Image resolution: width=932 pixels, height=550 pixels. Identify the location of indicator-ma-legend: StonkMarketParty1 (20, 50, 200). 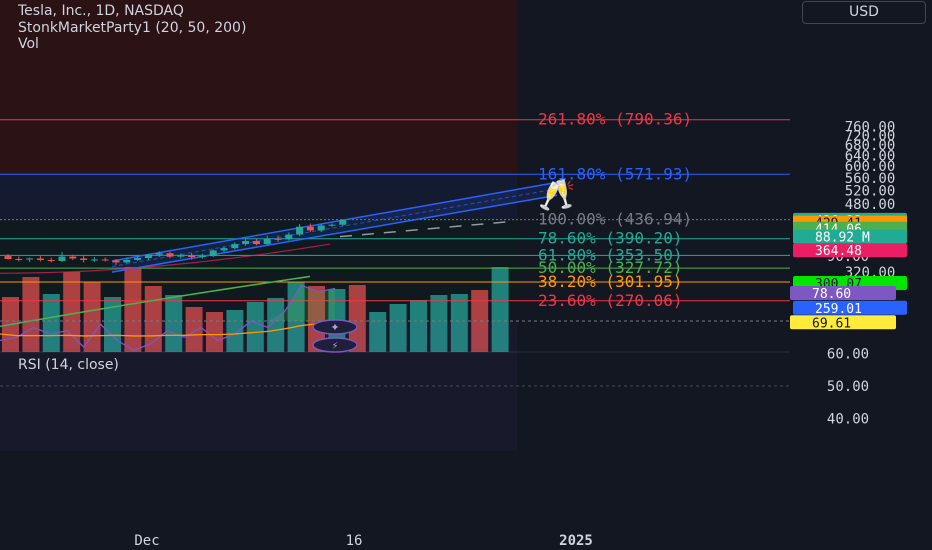
(132, 28).